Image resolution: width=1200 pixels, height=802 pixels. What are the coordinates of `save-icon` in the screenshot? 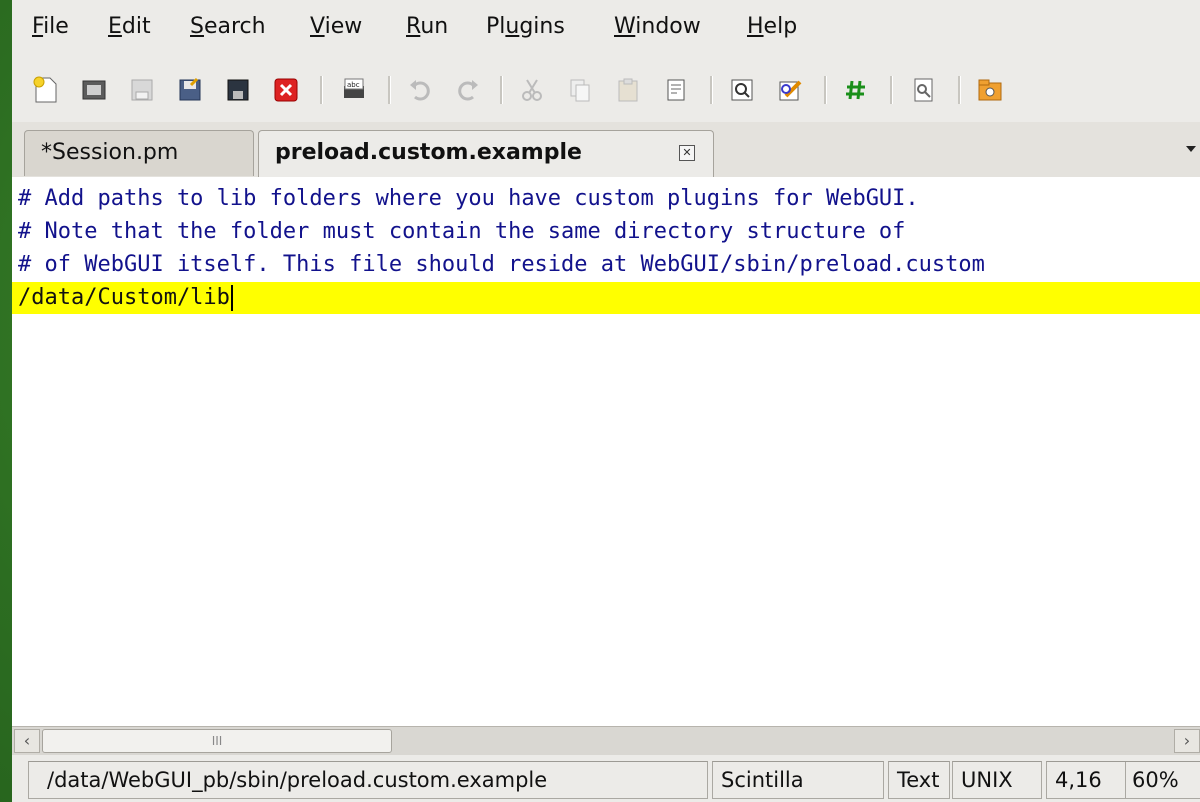 It's located at (142, 90).